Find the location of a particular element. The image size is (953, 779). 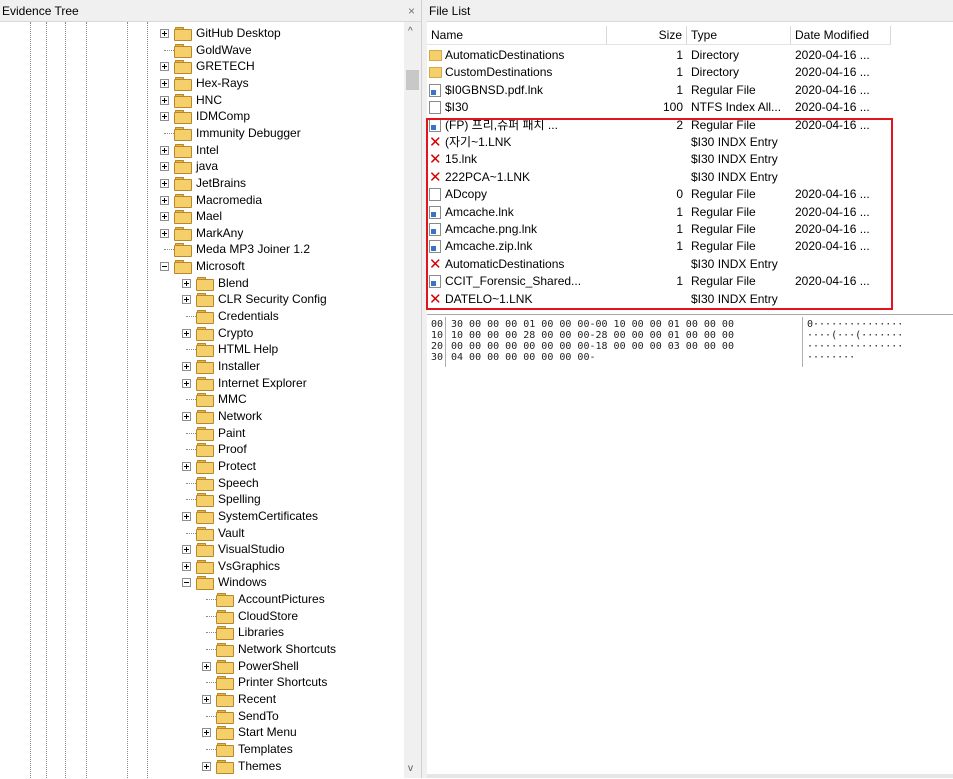

tree-node-label: Crypto is located at coordinates (236, 332).